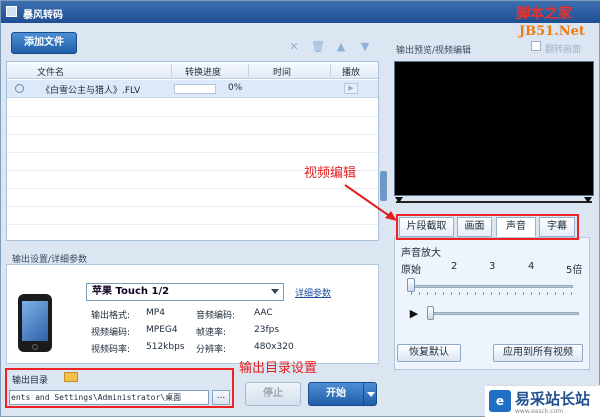  Describe the element at coordinates (588, 200) in the screenshot. I see `seek-end-marker` at that location.